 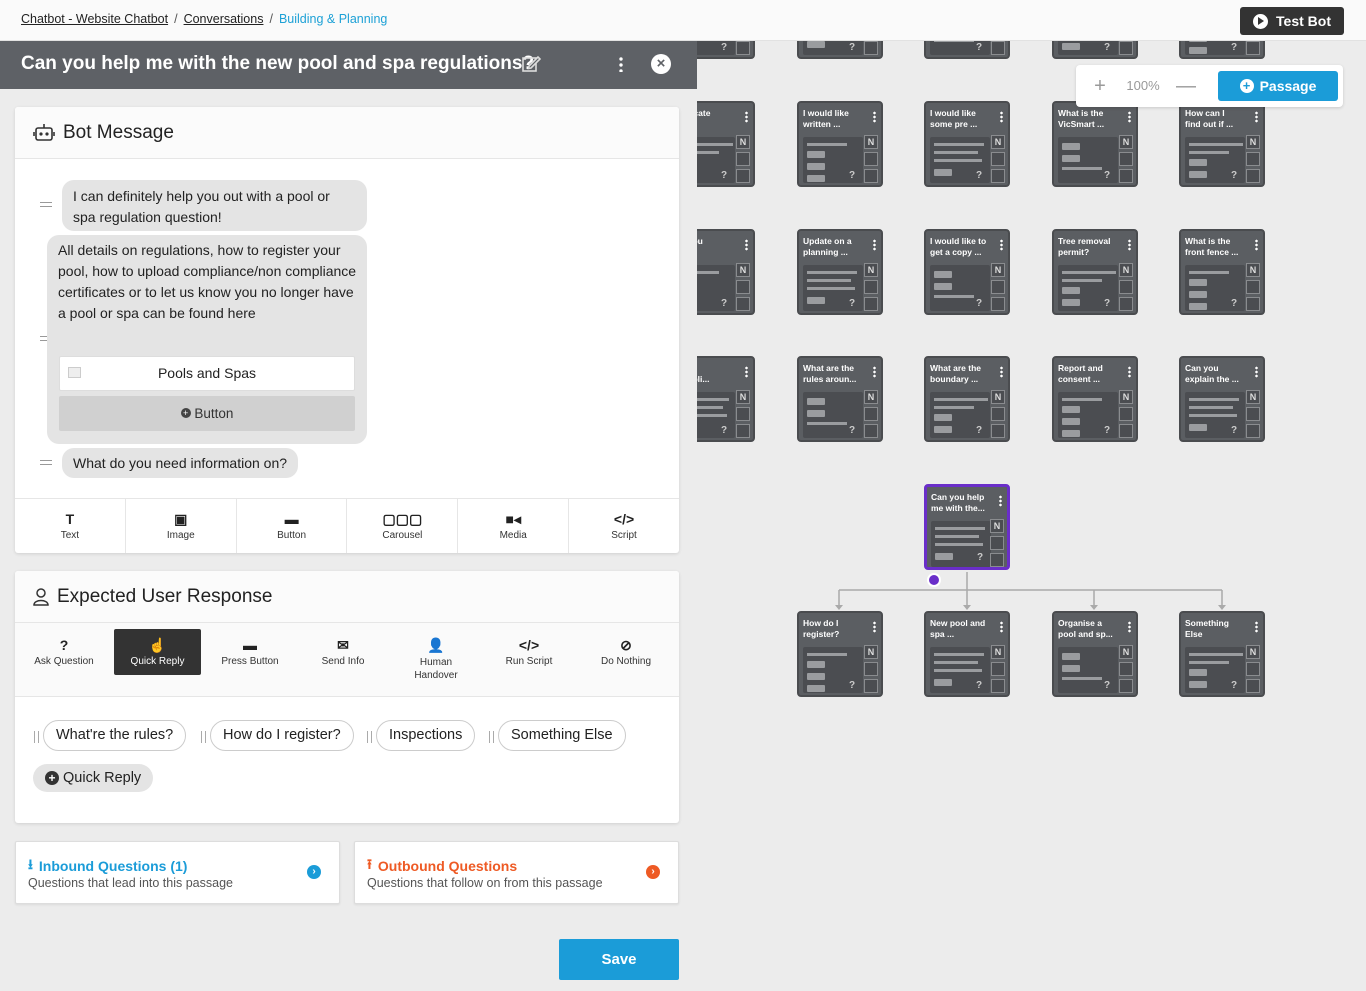 I want to click on flow-node-child: How do I register? N?, so click(x=840, y=654).